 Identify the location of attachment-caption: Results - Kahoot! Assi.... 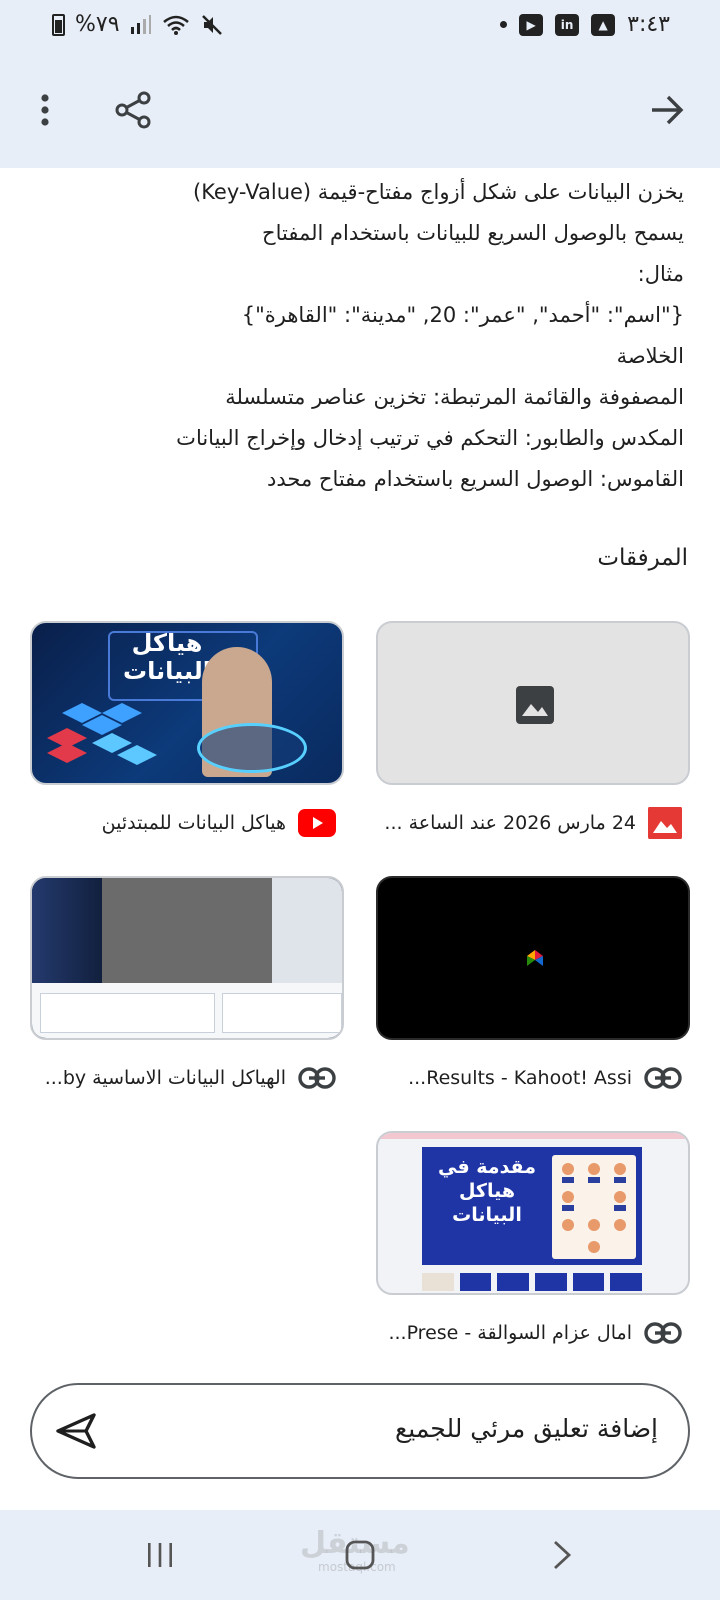
(532, 1078).